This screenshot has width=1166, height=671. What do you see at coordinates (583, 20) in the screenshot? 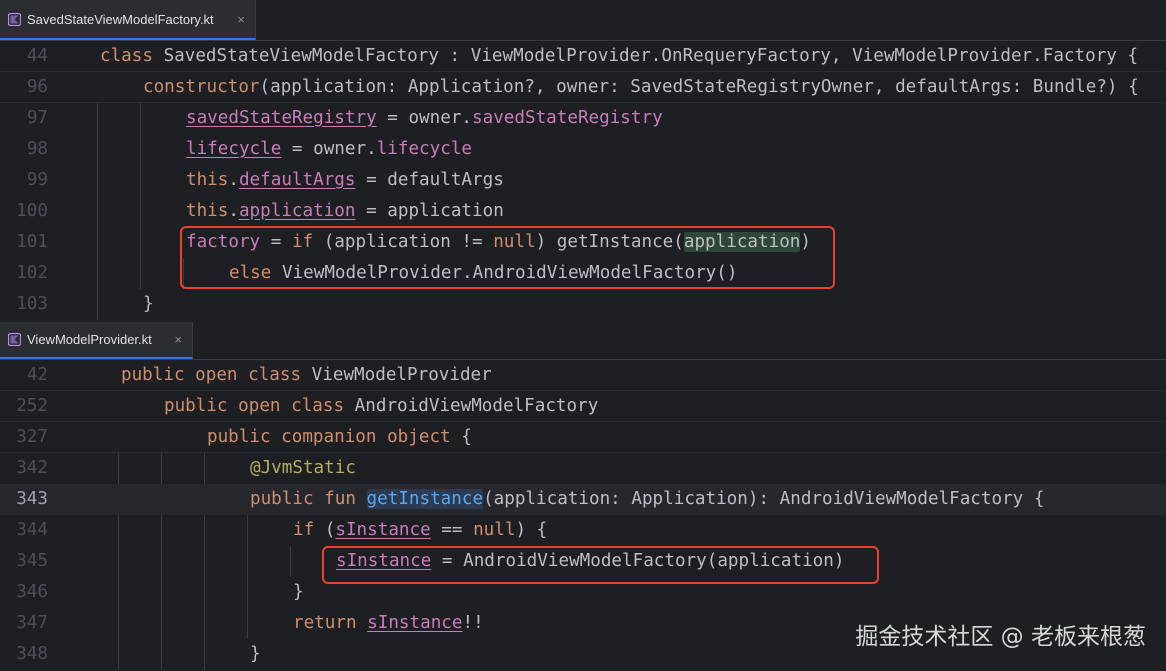
I see `editor-tabbar-top: SavedStateViewModelFactory.kt ×` at bounding box center [583, 20].